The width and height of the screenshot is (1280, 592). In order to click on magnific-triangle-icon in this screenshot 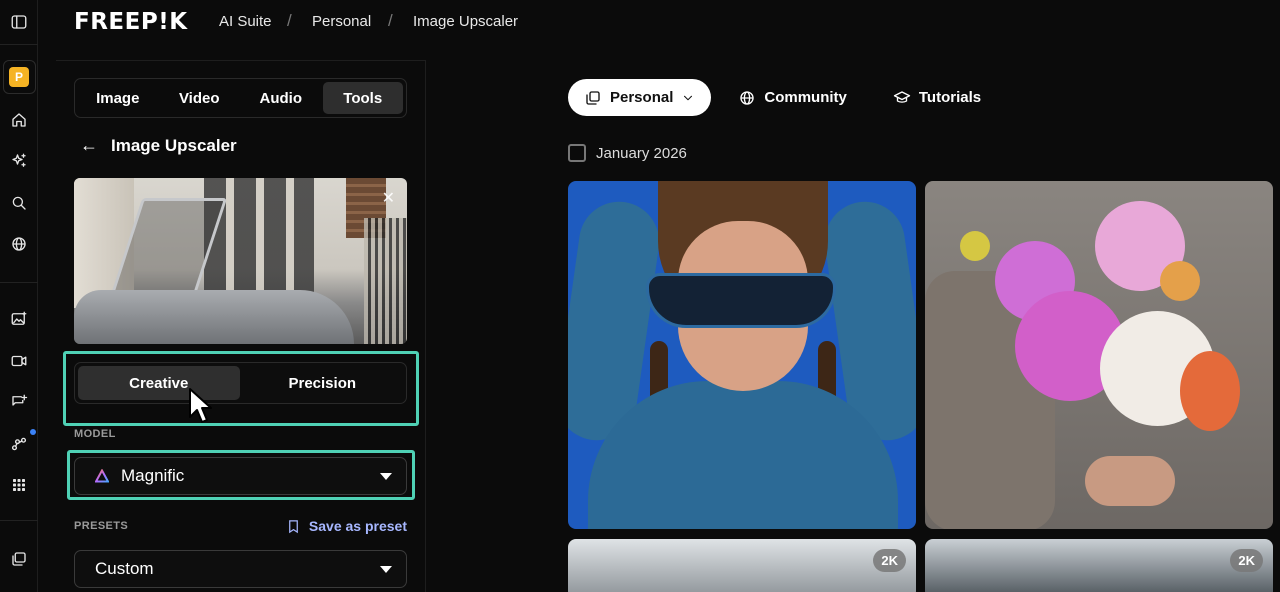, I will do `click(102, 476)`.